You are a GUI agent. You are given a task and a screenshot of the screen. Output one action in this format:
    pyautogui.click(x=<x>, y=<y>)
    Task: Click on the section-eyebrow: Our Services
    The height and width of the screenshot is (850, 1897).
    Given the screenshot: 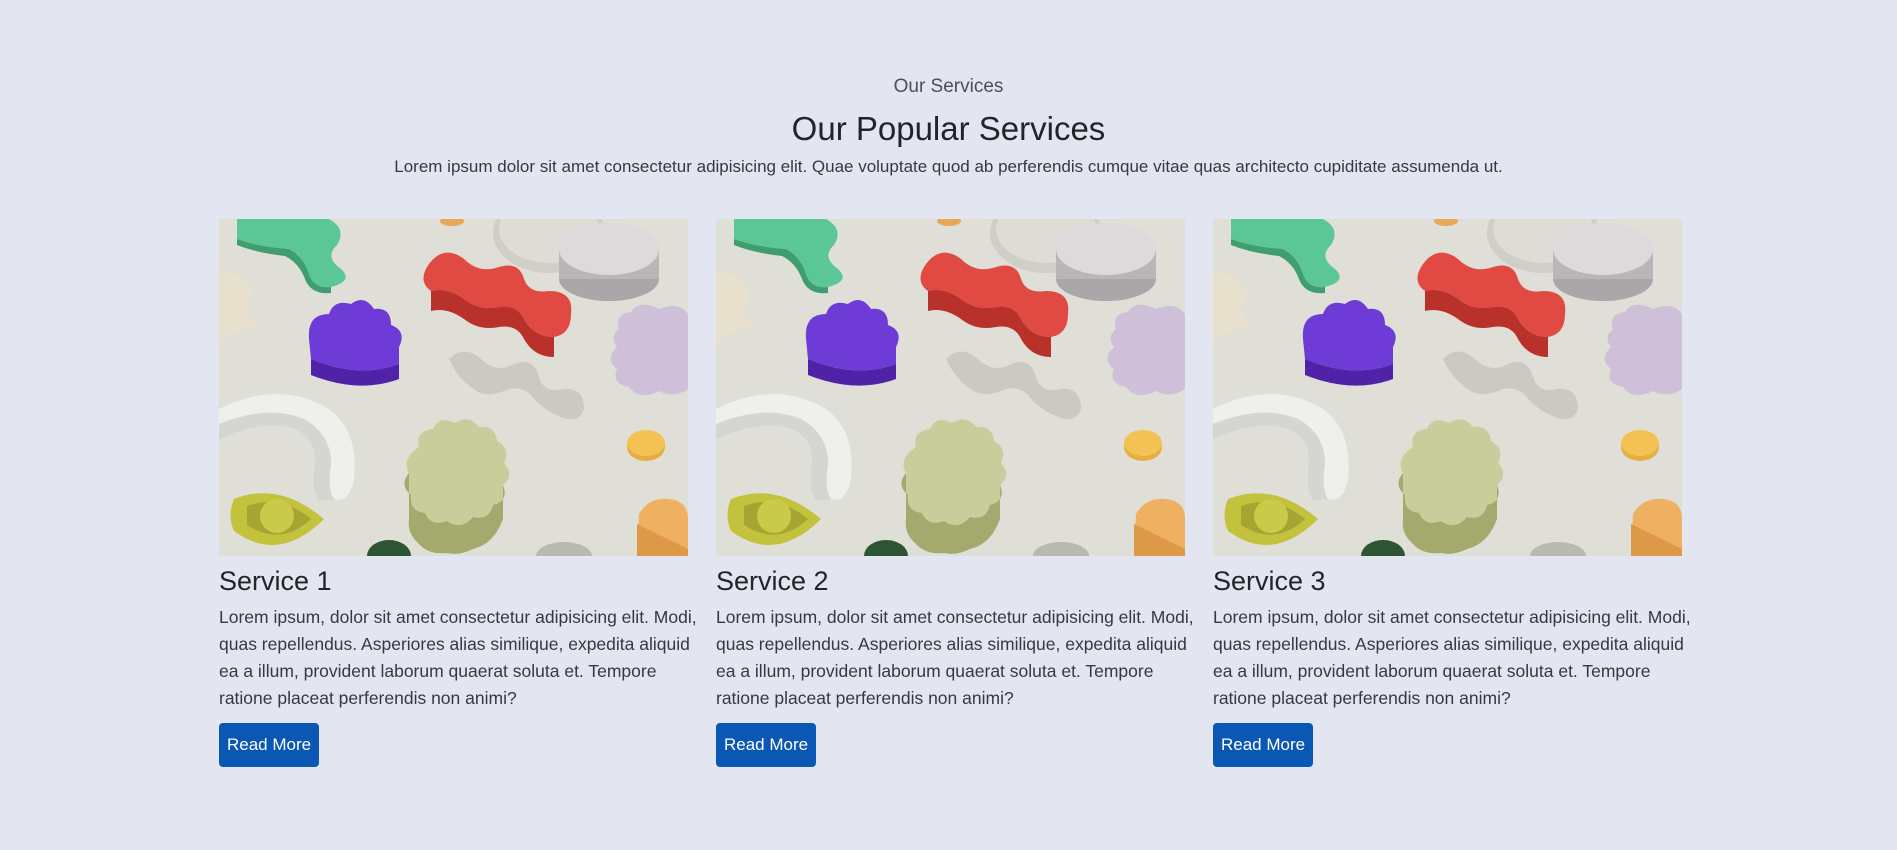 What is the action you would take?
    pyautogui.click(x=948, y=86)
    